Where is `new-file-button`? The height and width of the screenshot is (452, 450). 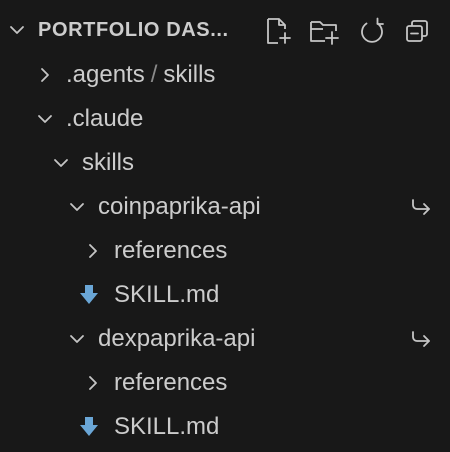
new-file-button is located at coordinates (278, 31).